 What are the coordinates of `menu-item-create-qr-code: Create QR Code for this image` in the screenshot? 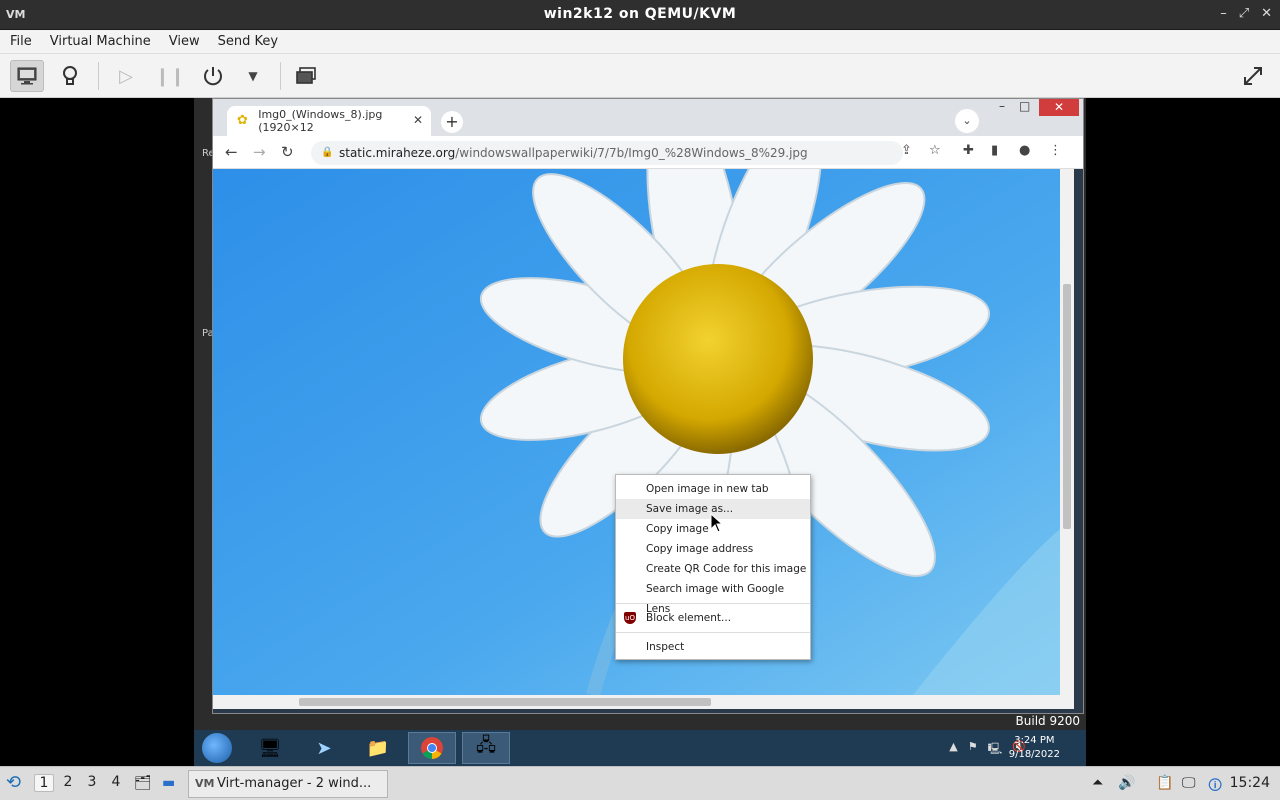 It's located at (713, 569).